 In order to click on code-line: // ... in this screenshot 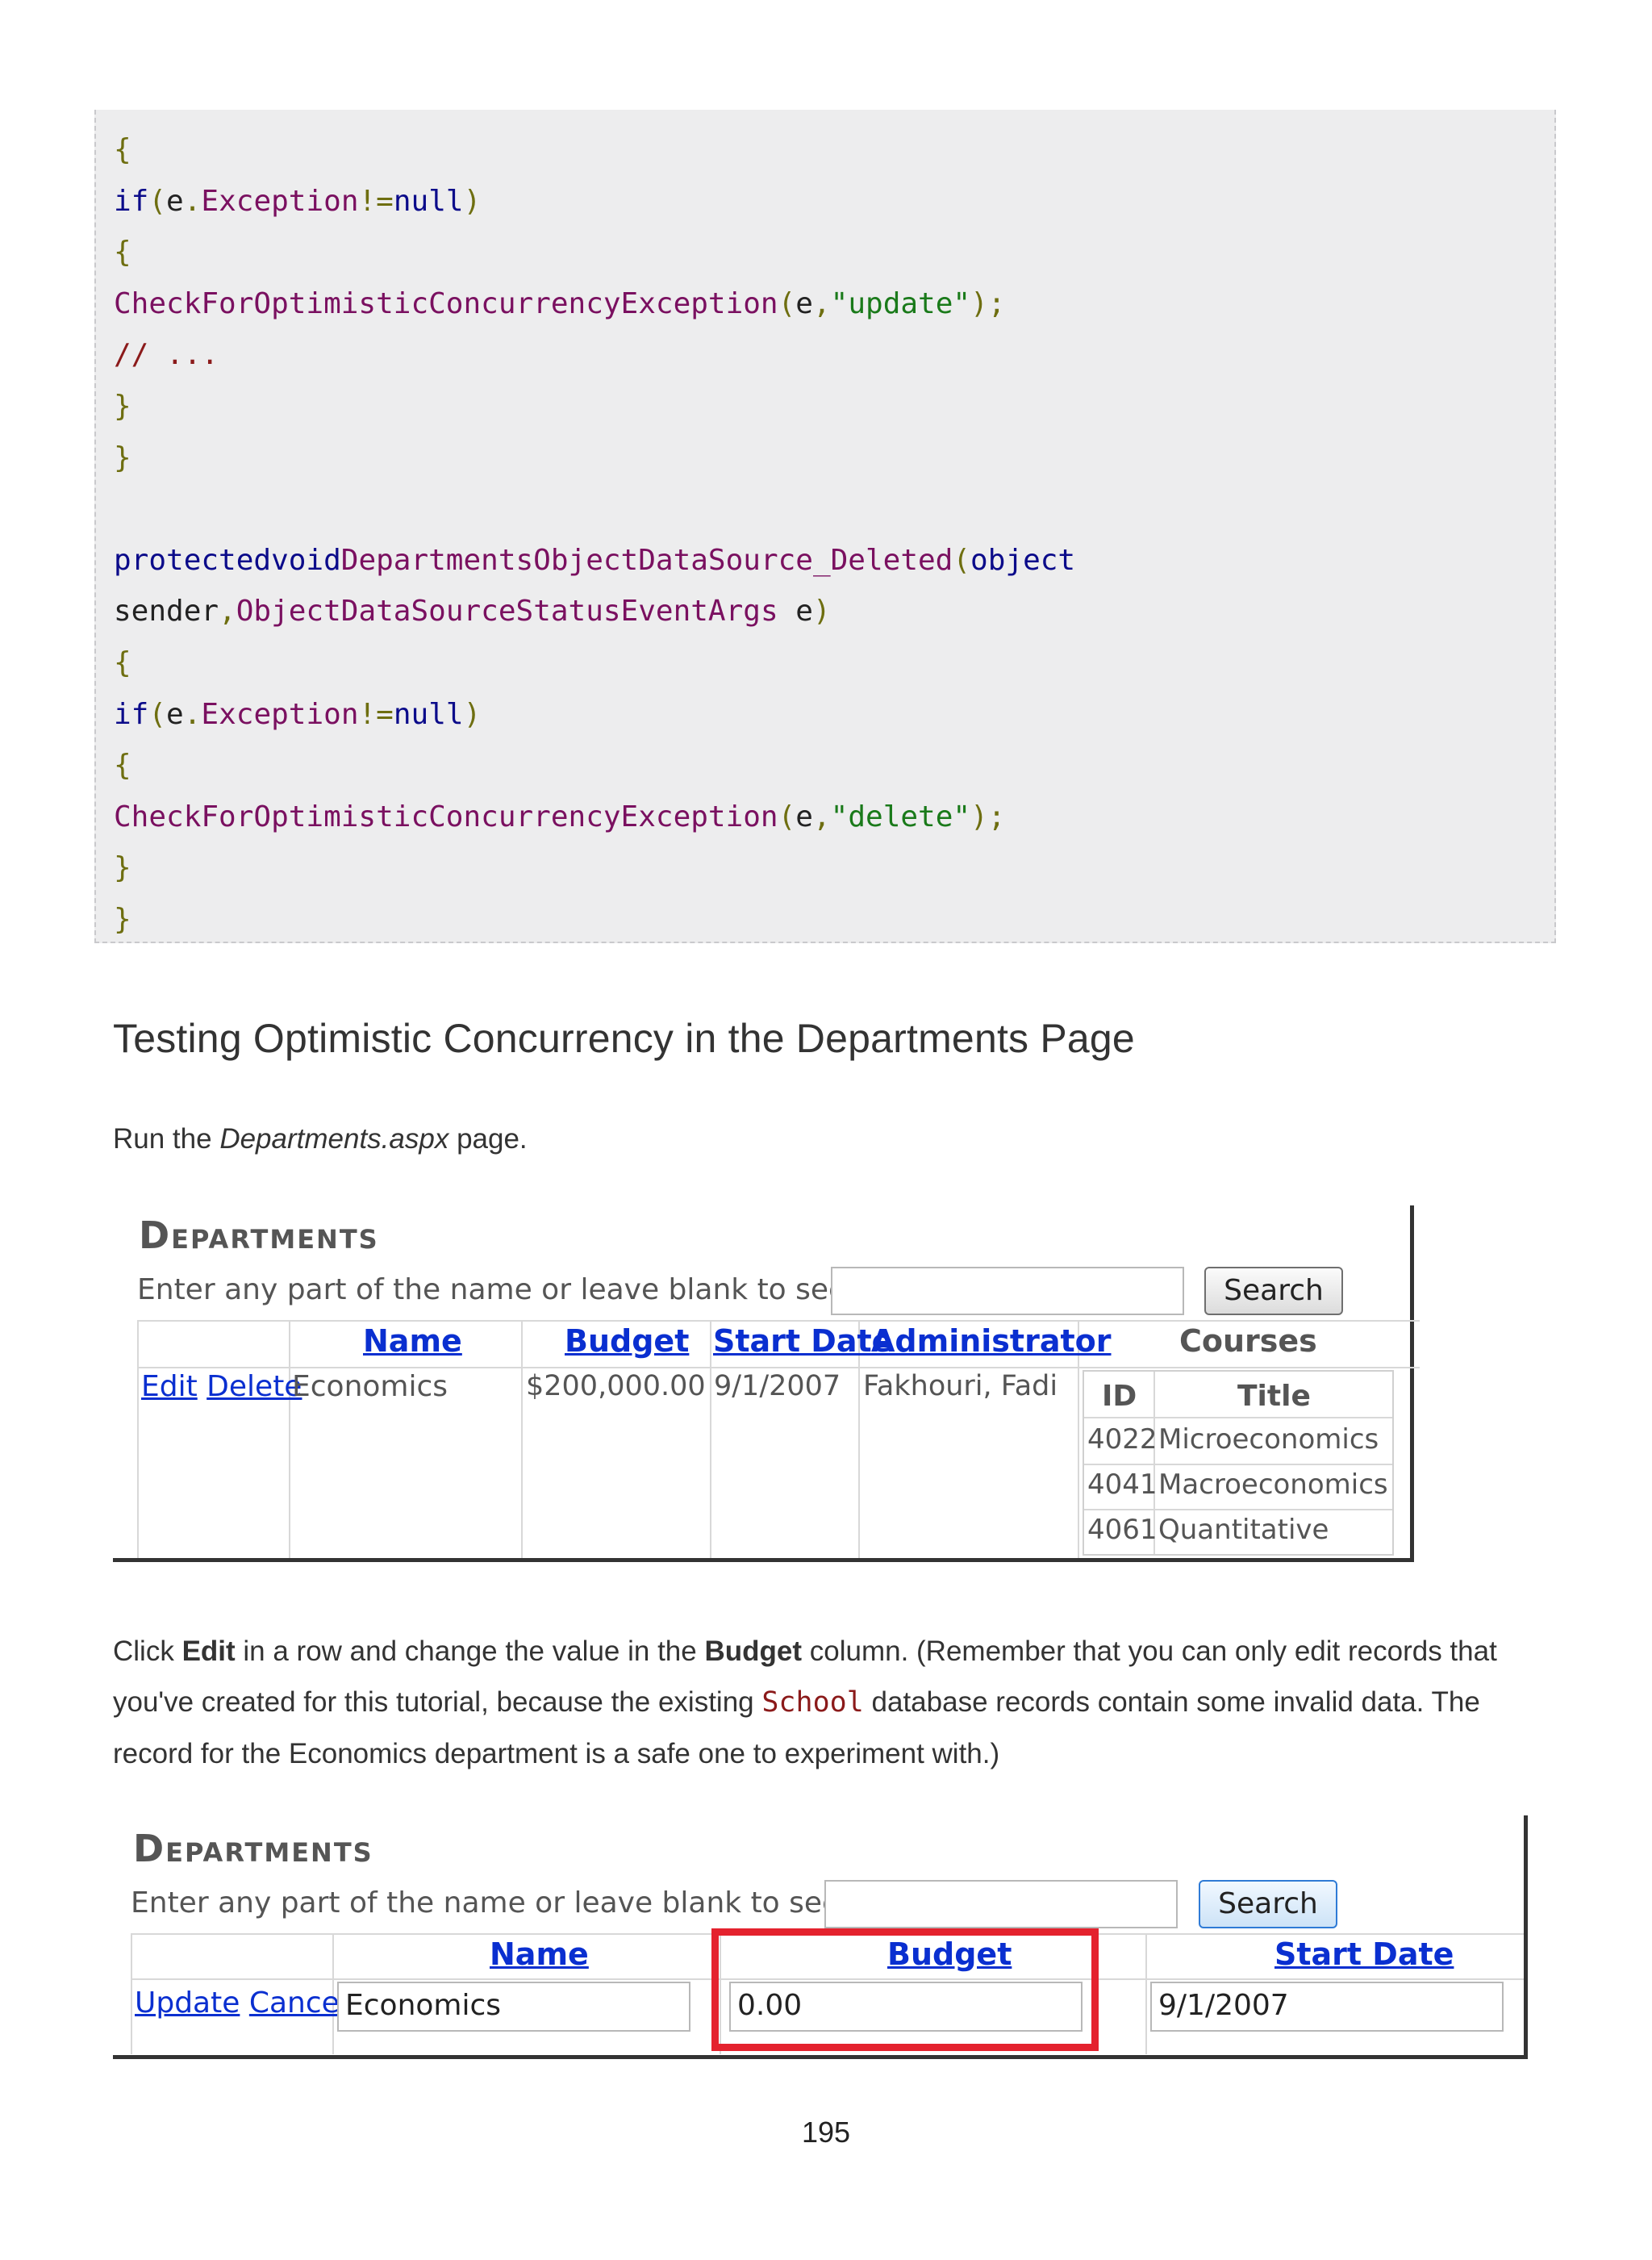, I will do `click(594, 355)`.